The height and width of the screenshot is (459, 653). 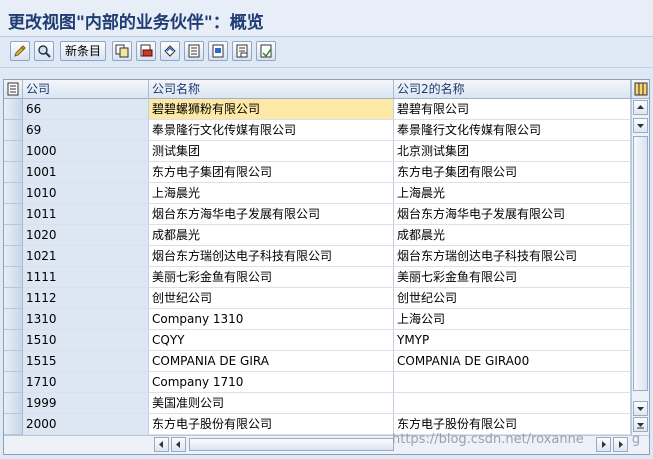 I want to click on cell-company-code: 69, so click(x=86, y=130).